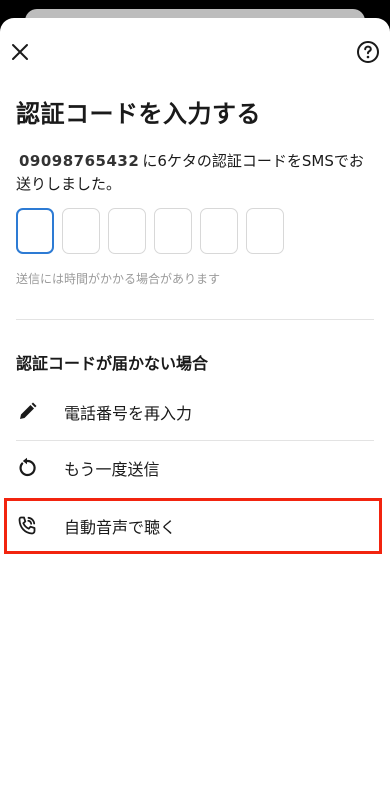 The image size is (390, 799). I want to click on help-icon, so click(368, 52).